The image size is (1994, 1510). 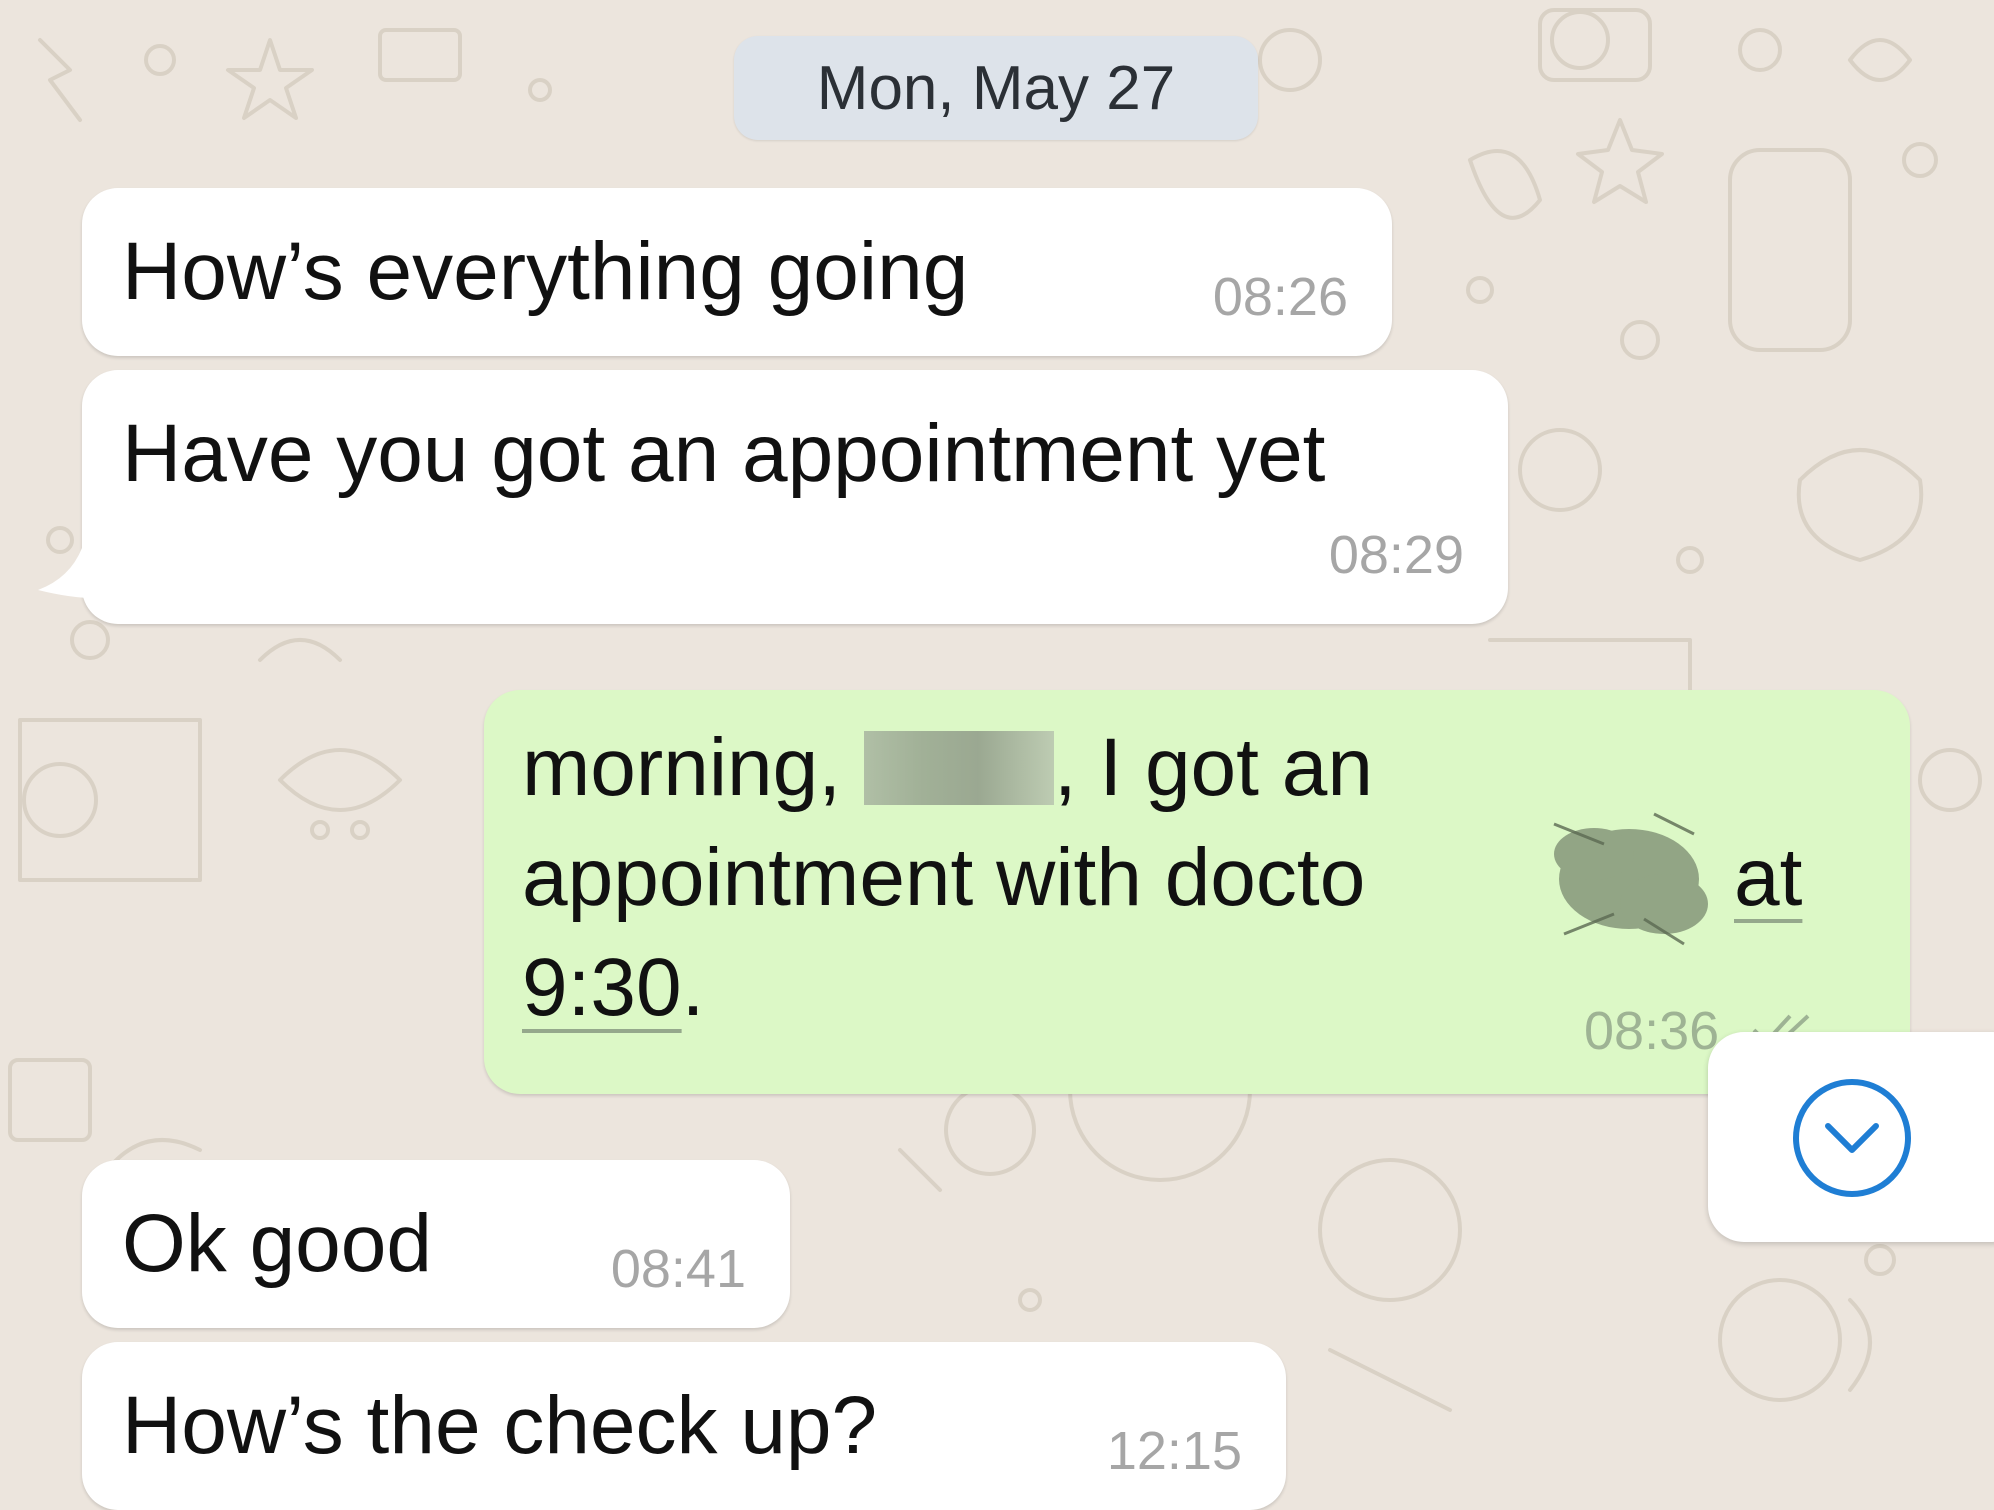 I want to click on message-timestamp: 08:26, so click(x=1280, y=297).